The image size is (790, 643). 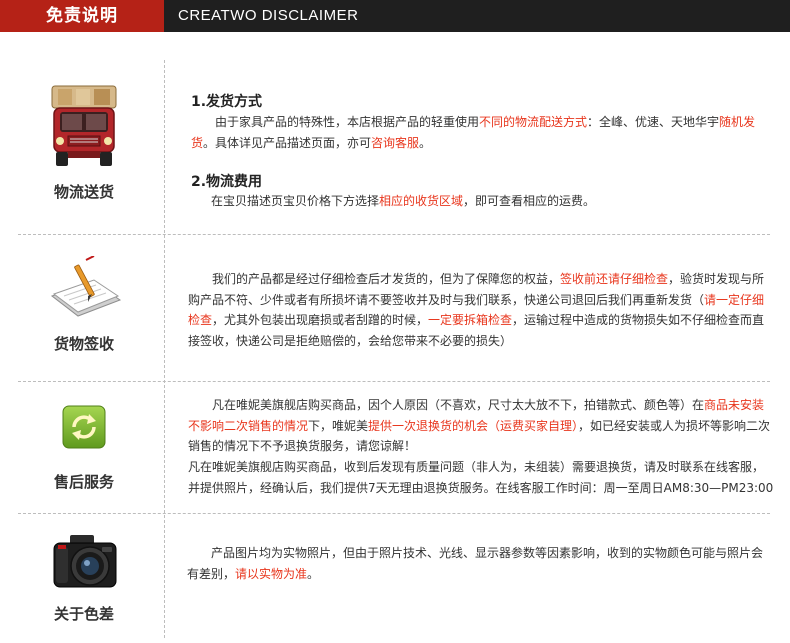 I want to click on shipping-fee-heading: 2.物流费用, so click(x=227, y=182).